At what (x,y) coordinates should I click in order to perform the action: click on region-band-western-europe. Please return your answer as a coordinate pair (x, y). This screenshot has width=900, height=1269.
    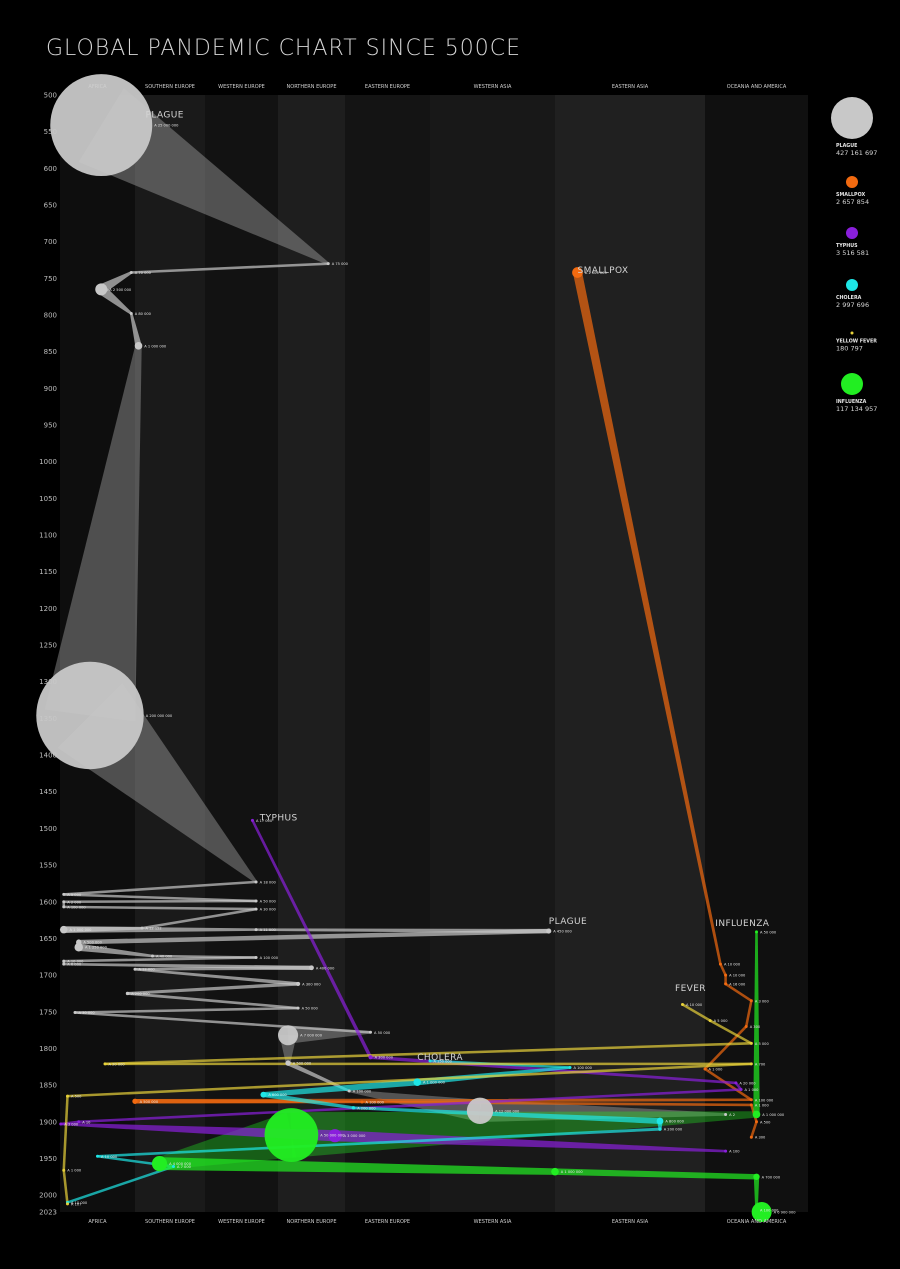
    Looking at the image, I should click on (241, 653).